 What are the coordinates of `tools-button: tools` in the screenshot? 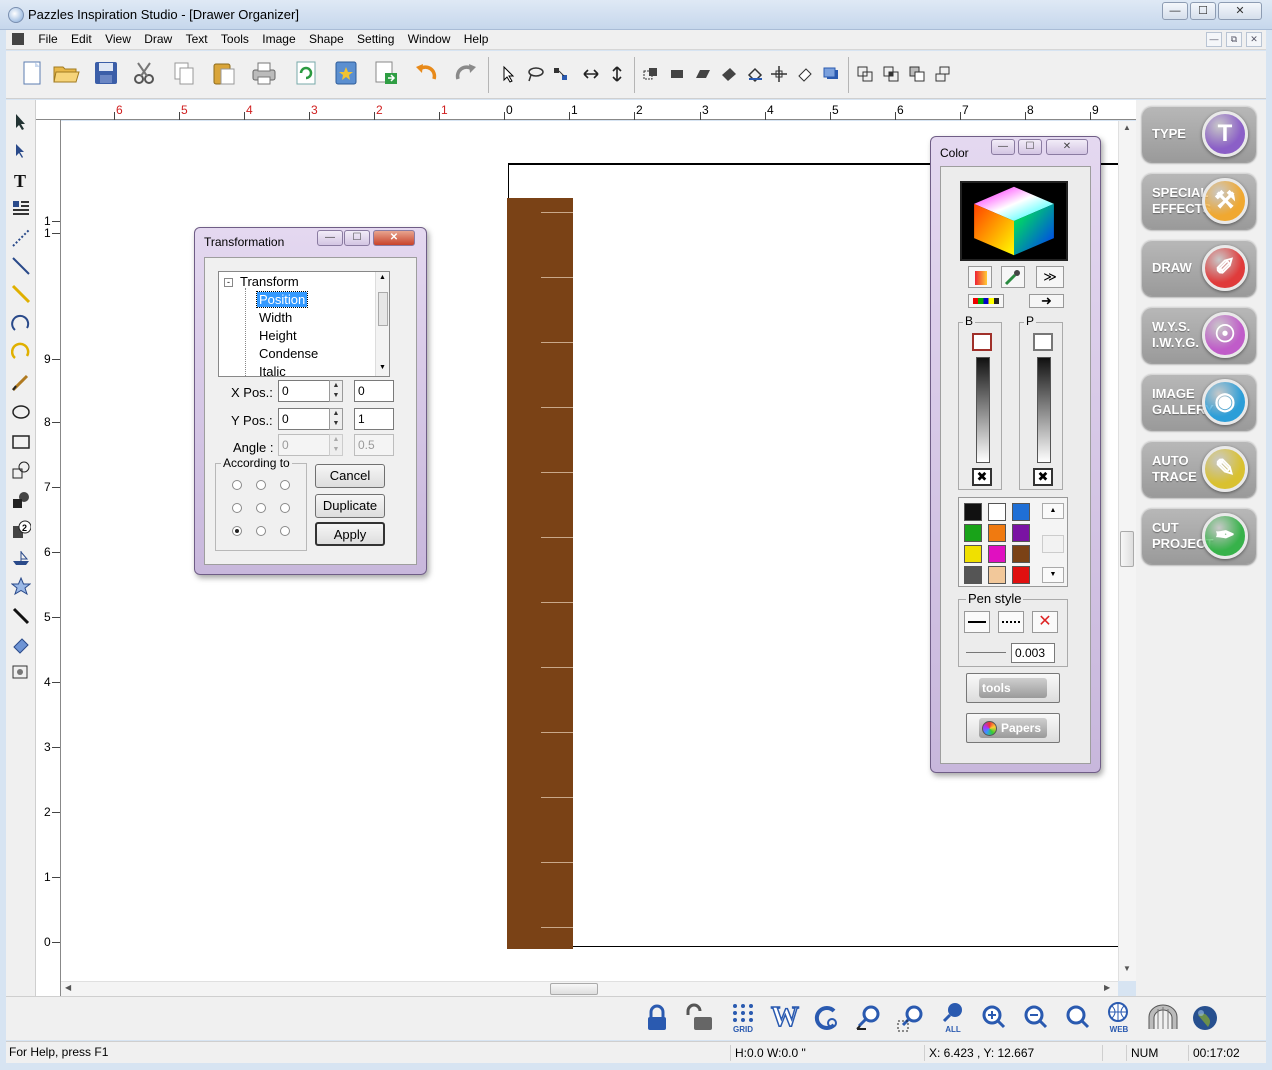 It's located at (1013, 688).